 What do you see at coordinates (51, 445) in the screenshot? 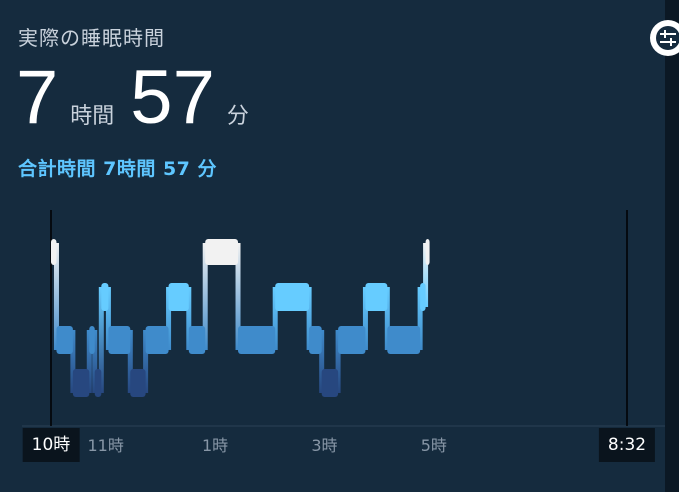
I see `x-tick-label: 10時` at bounding box center [51, 445].